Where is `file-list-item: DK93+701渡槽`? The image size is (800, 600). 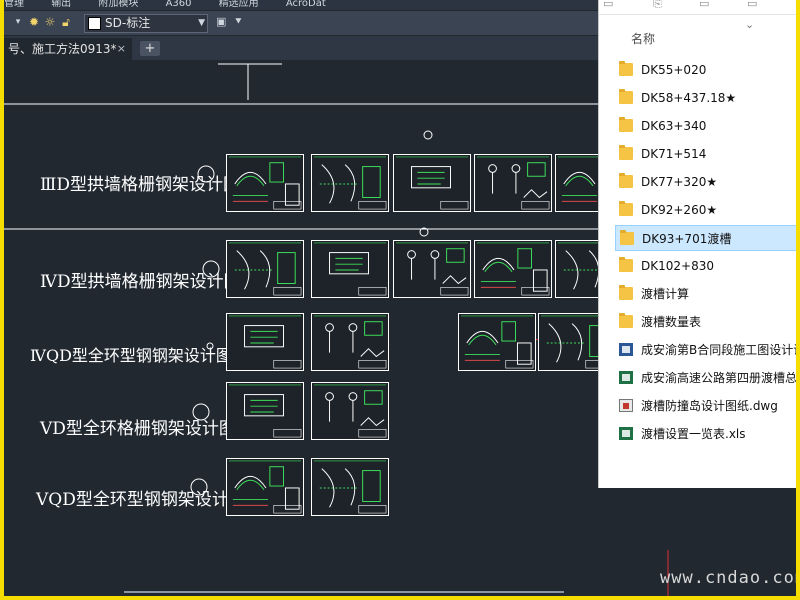 file-list-item: DK93+701渡槽 is located at coordinates (705, 238).